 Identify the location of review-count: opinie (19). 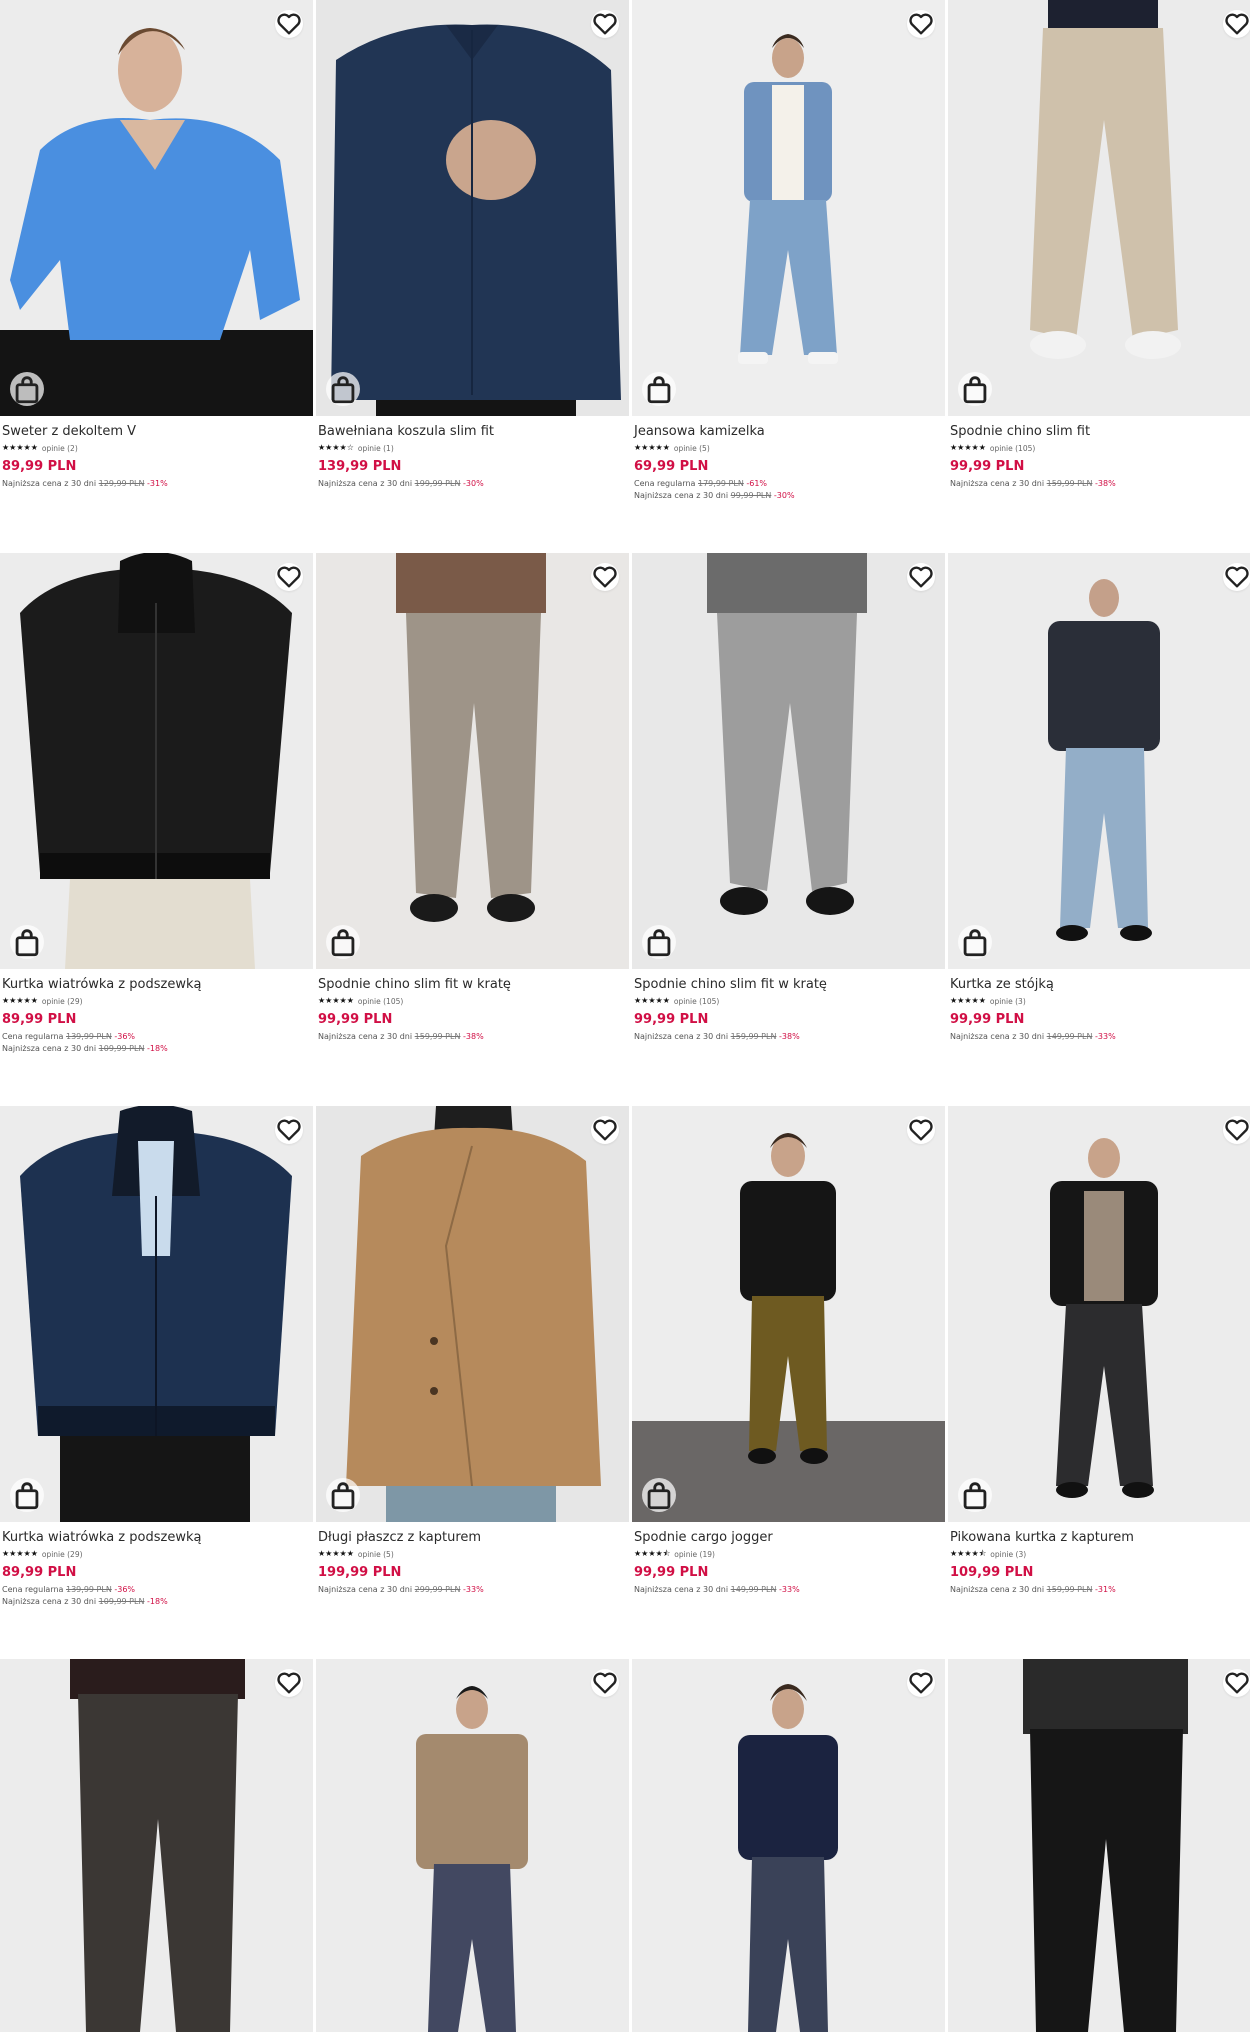
(694, 1554).